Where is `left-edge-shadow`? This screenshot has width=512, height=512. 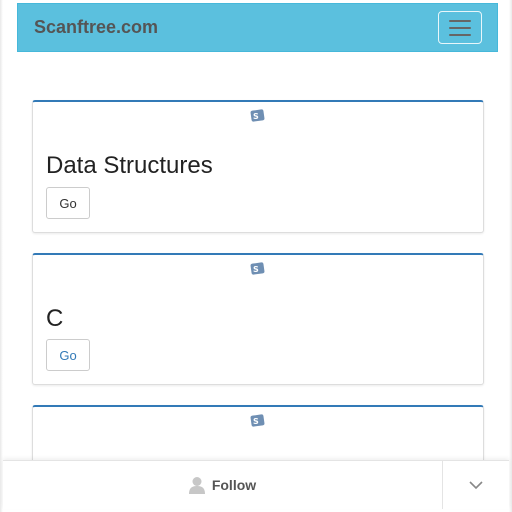 left-edge-shadow is located at coordinates (1, 256).